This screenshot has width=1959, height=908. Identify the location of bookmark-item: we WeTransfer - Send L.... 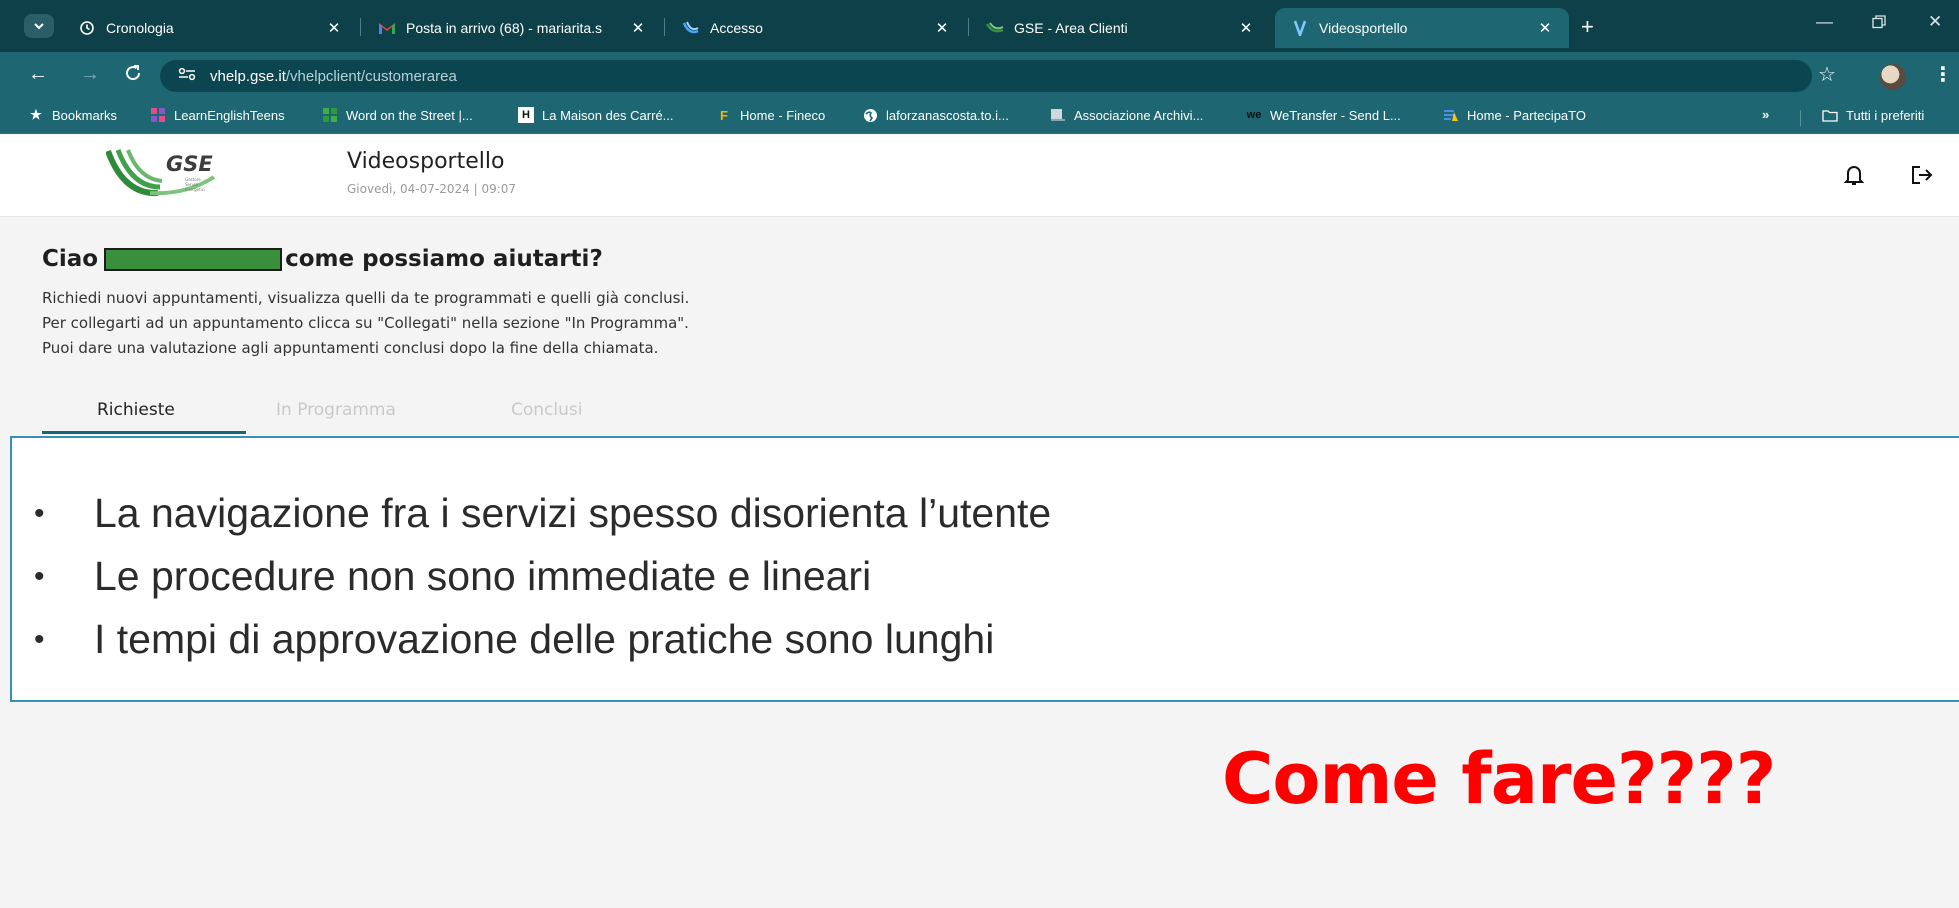
(1323, 115).